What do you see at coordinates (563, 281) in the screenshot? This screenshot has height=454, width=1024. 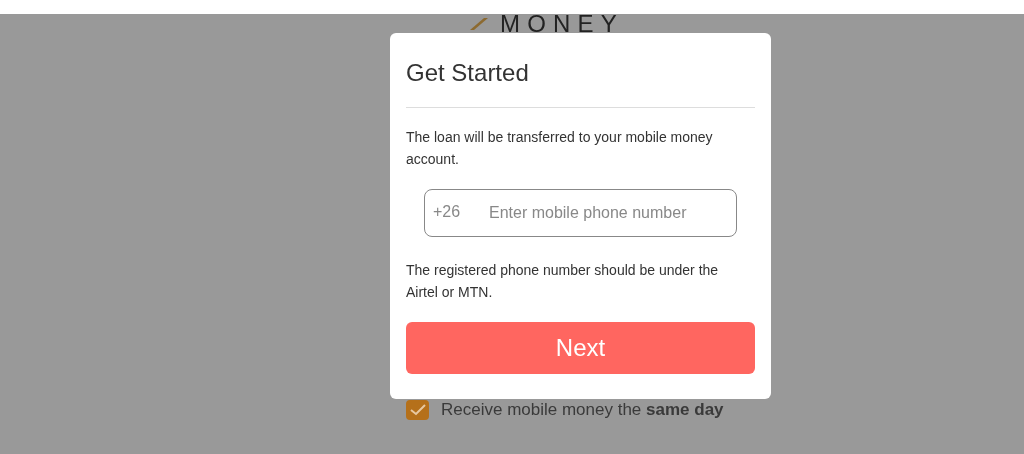 I see `note-text: The registered phone number should be under the Airtel or MTN.` at bounding box center [563, 281].